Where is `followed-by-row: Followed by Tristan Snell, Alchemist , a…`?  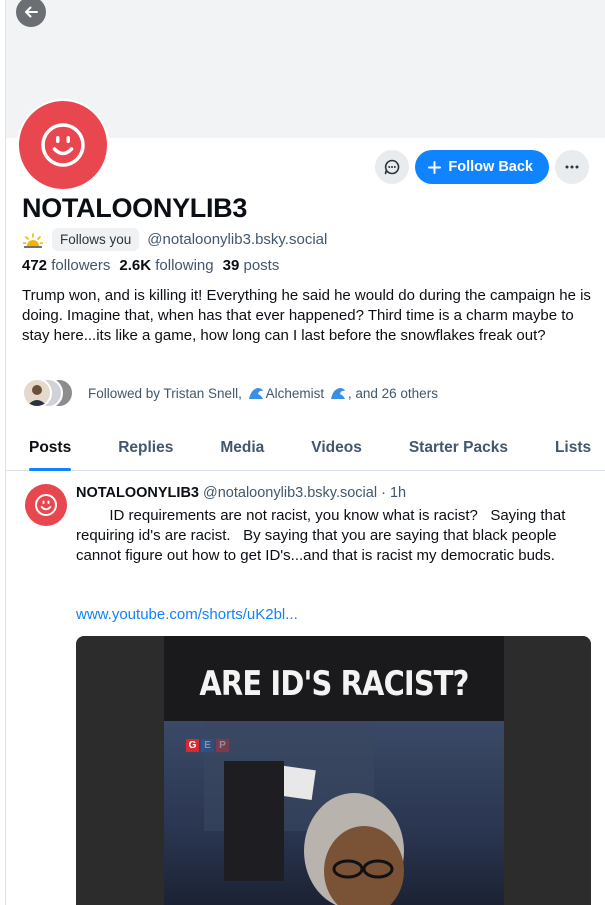 followed-by-row: Followed by Tristan Snell, Alchemist , a… is located at coordinates (230, 393).